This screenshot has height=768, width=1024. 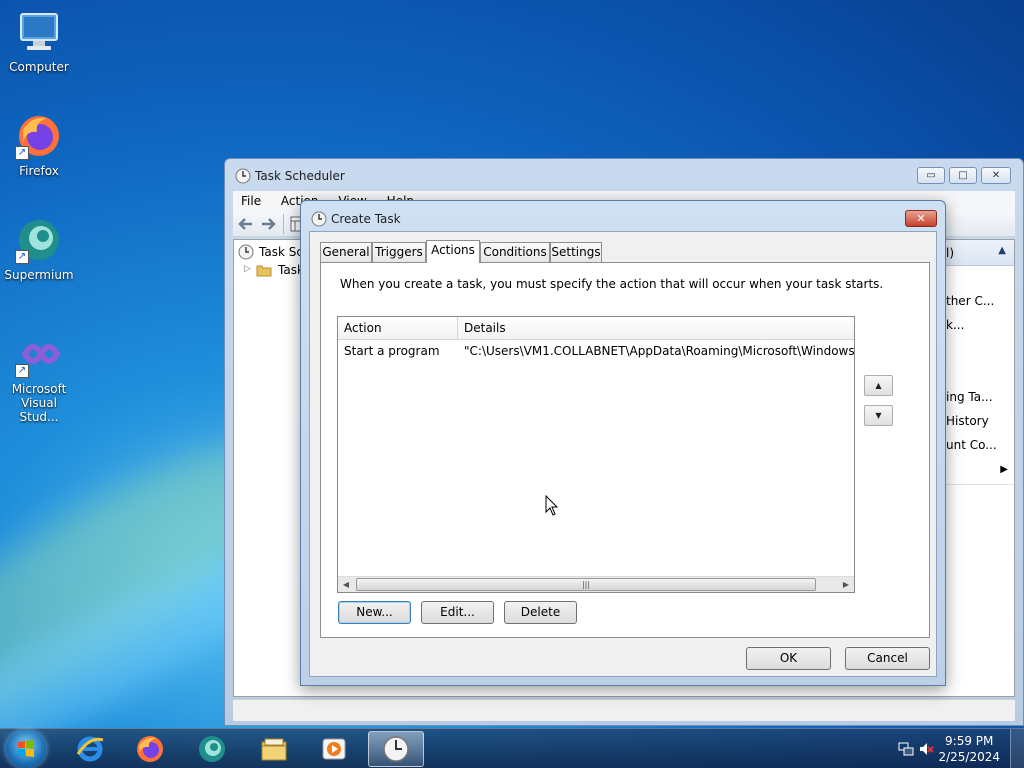 What do you see at coordinates (399, 252) in the screenshot?
I see `tab-triggers: Triggers` at bounding box center [399, 252].